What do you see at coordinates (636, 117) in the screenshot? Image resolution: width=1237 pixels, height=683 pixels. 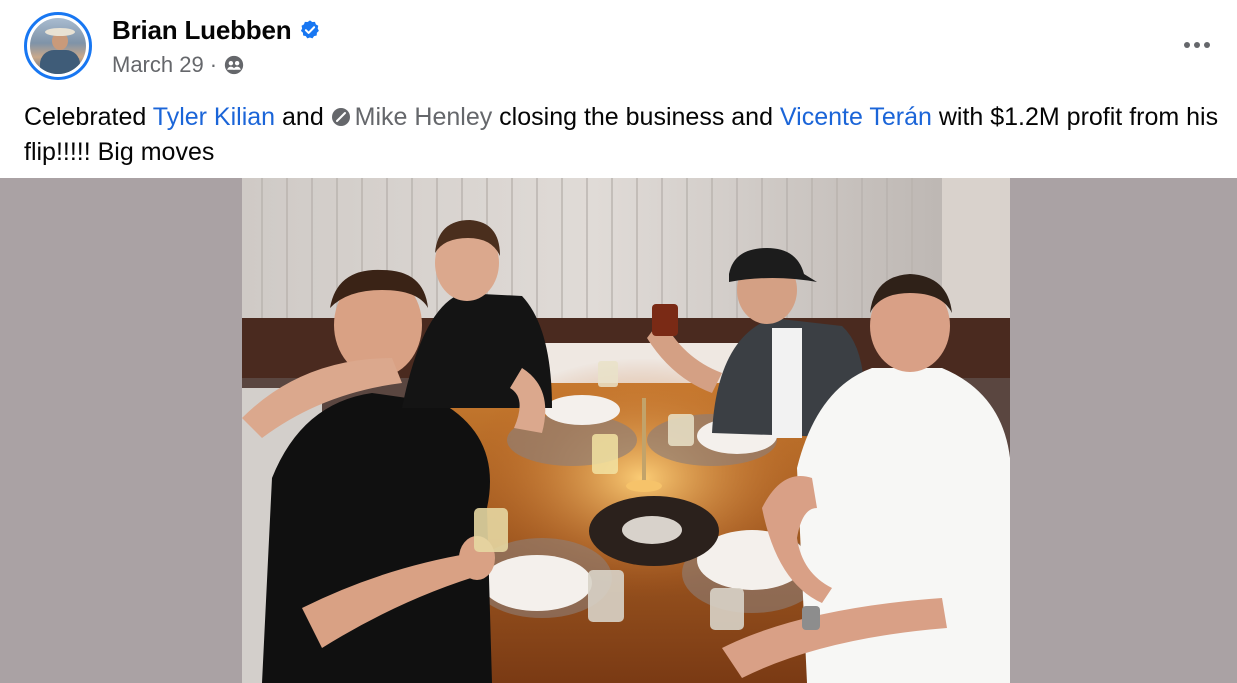 I see `caption-text: closing the business and` at bounding box center [636, 117].